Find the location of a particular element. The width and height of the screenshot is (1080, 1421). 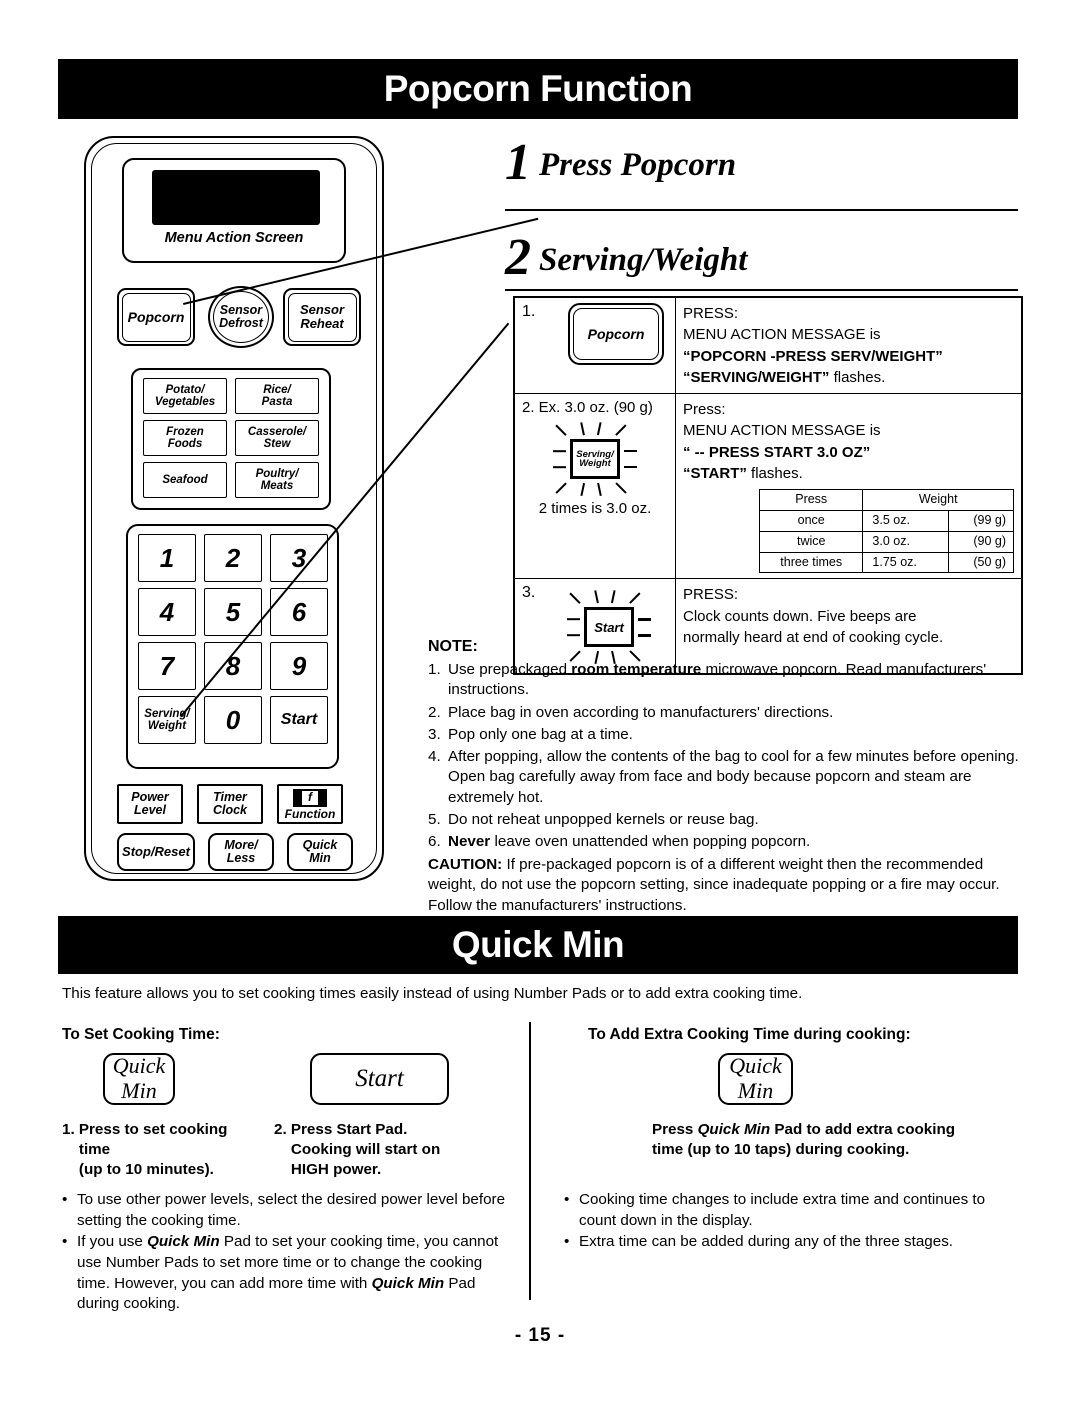

menu-action-screen-box: Menu Action Screen is located at coordinates (234, 210).